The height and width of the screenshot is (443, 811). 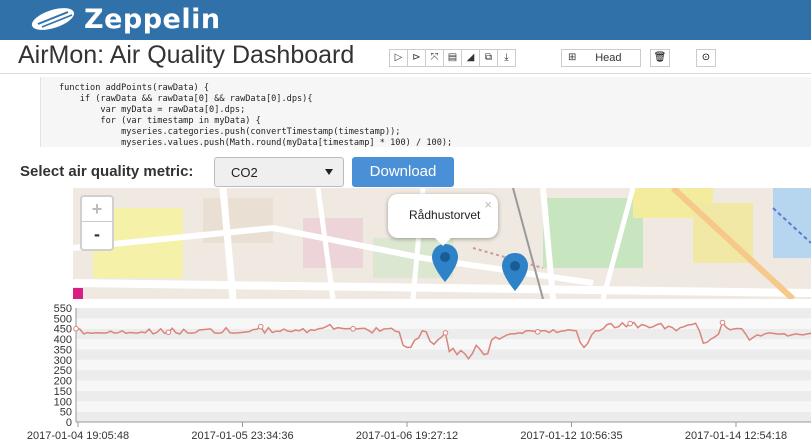 What do you see at coordinates (736, 436) in the screenshot?
I see `x-tick-label: 2017-01-14 12:54:18` at bounding box center [736, 436].